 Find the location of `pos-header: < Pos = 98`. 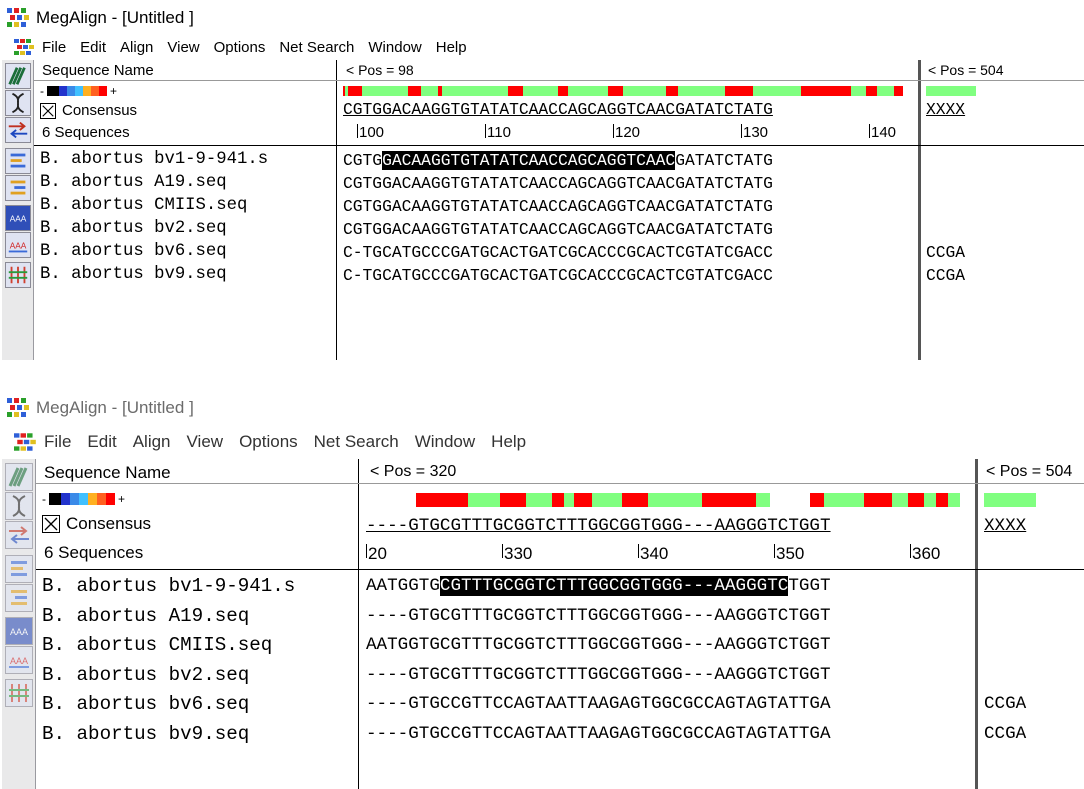

pos-header: < Pos = 98 is located at coordinates (380, 70).